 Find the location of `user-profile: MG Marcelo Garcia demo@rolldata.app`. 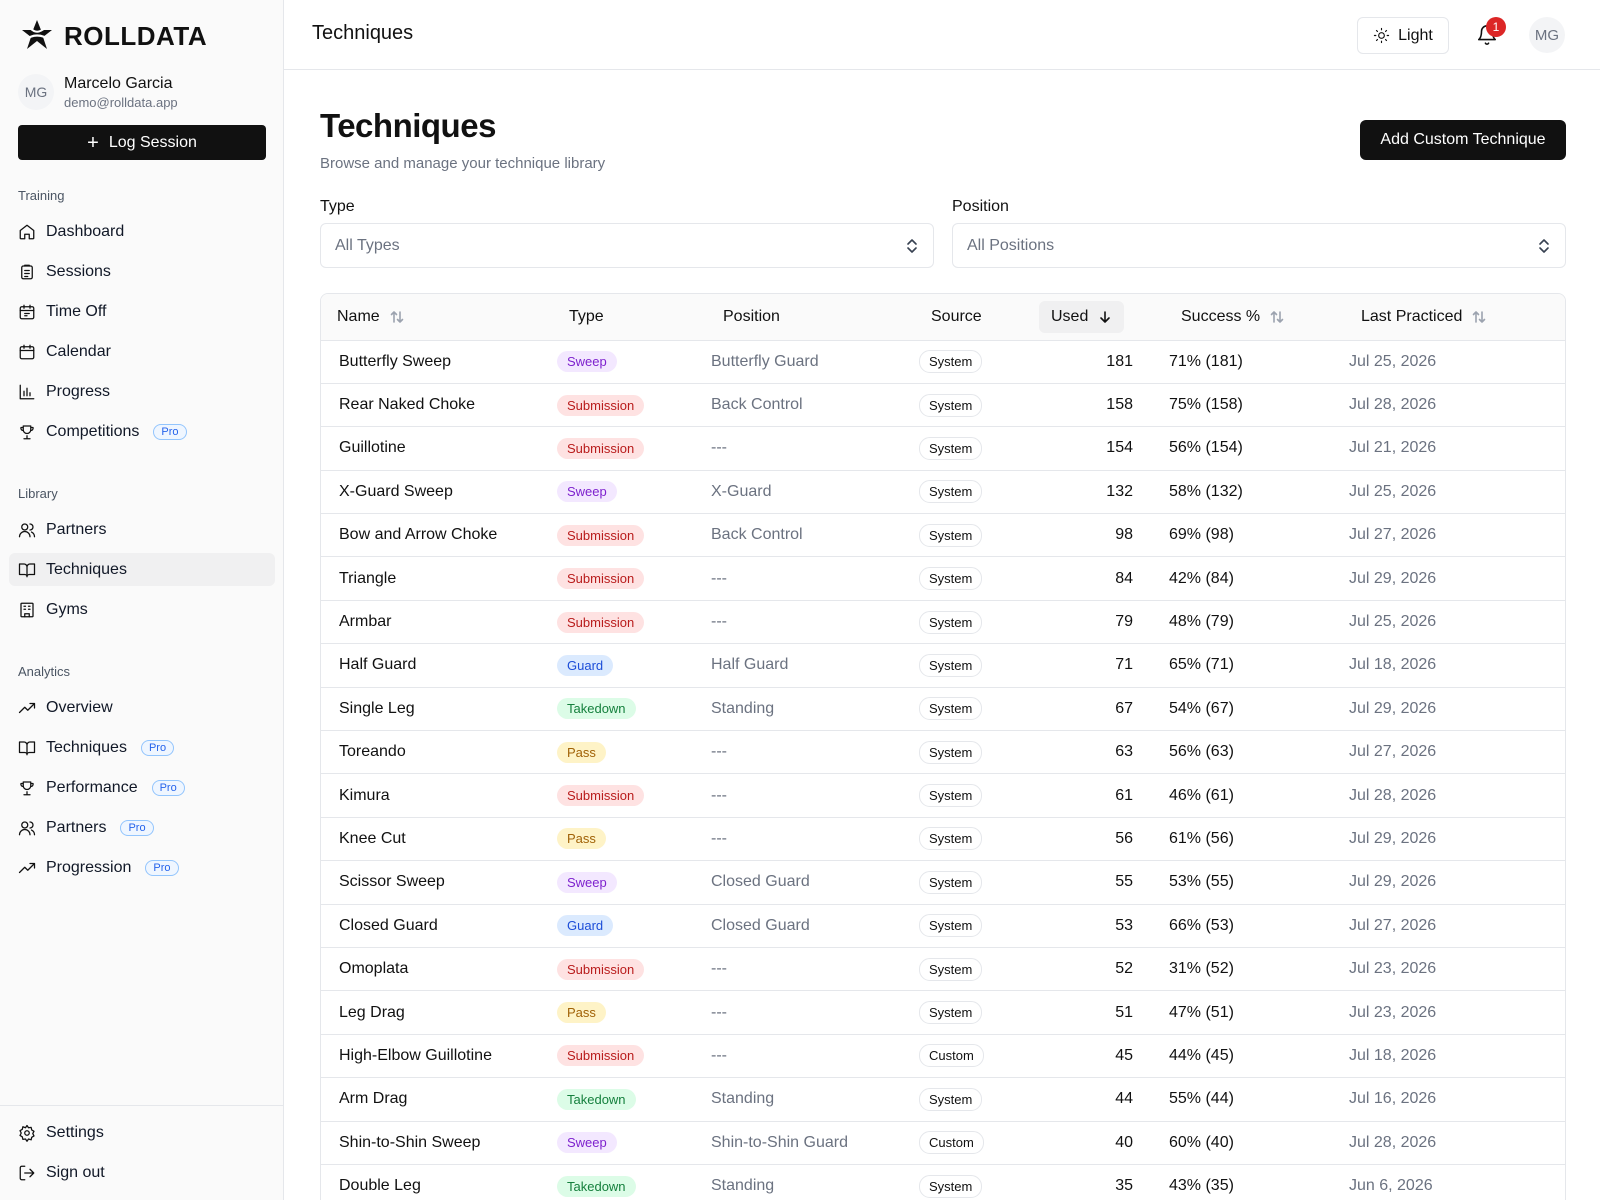

user-profile: MG Marcelo Garcia demo@rolldata.app is located at coordinates (98, 92).